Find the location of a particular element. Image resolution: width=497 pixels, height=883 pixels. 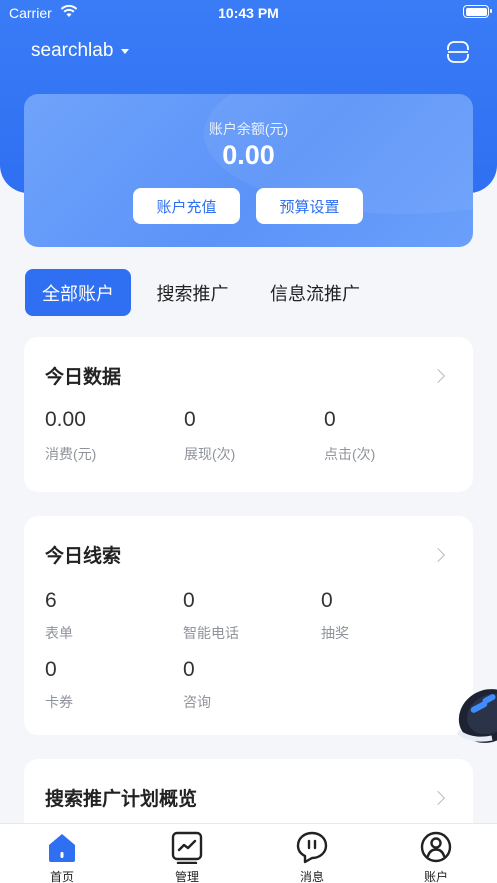

home-icon is located at coordinates (62, 848).